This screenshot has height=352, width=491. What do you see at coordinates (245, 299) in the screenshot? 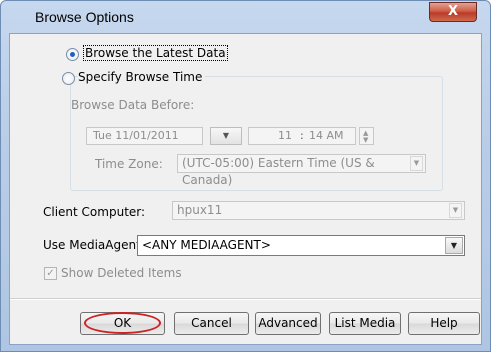
I see `footer-separator-highlight` at bounding box center [245, 299].